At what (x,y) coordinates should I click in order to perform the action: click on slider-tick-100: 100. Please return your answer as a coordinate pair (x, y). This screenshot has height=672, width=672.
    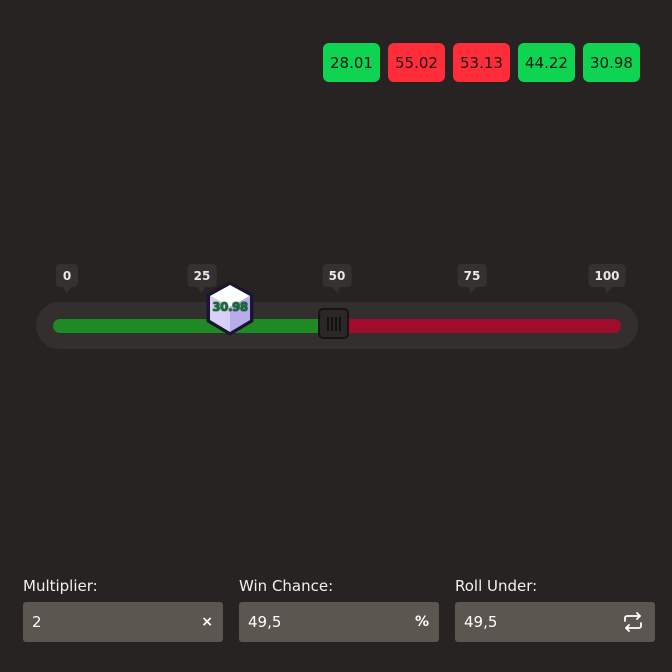
    Looking at the image, I should click on (607, 278).